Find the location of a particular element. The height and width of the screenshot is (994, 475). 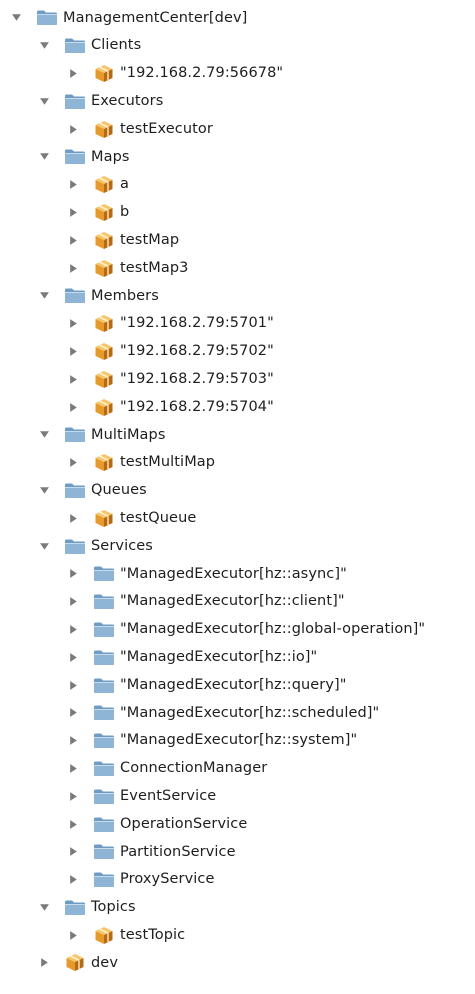

tree-node-group-multimaps: MultiMaps is located at coordinates (237, 435).